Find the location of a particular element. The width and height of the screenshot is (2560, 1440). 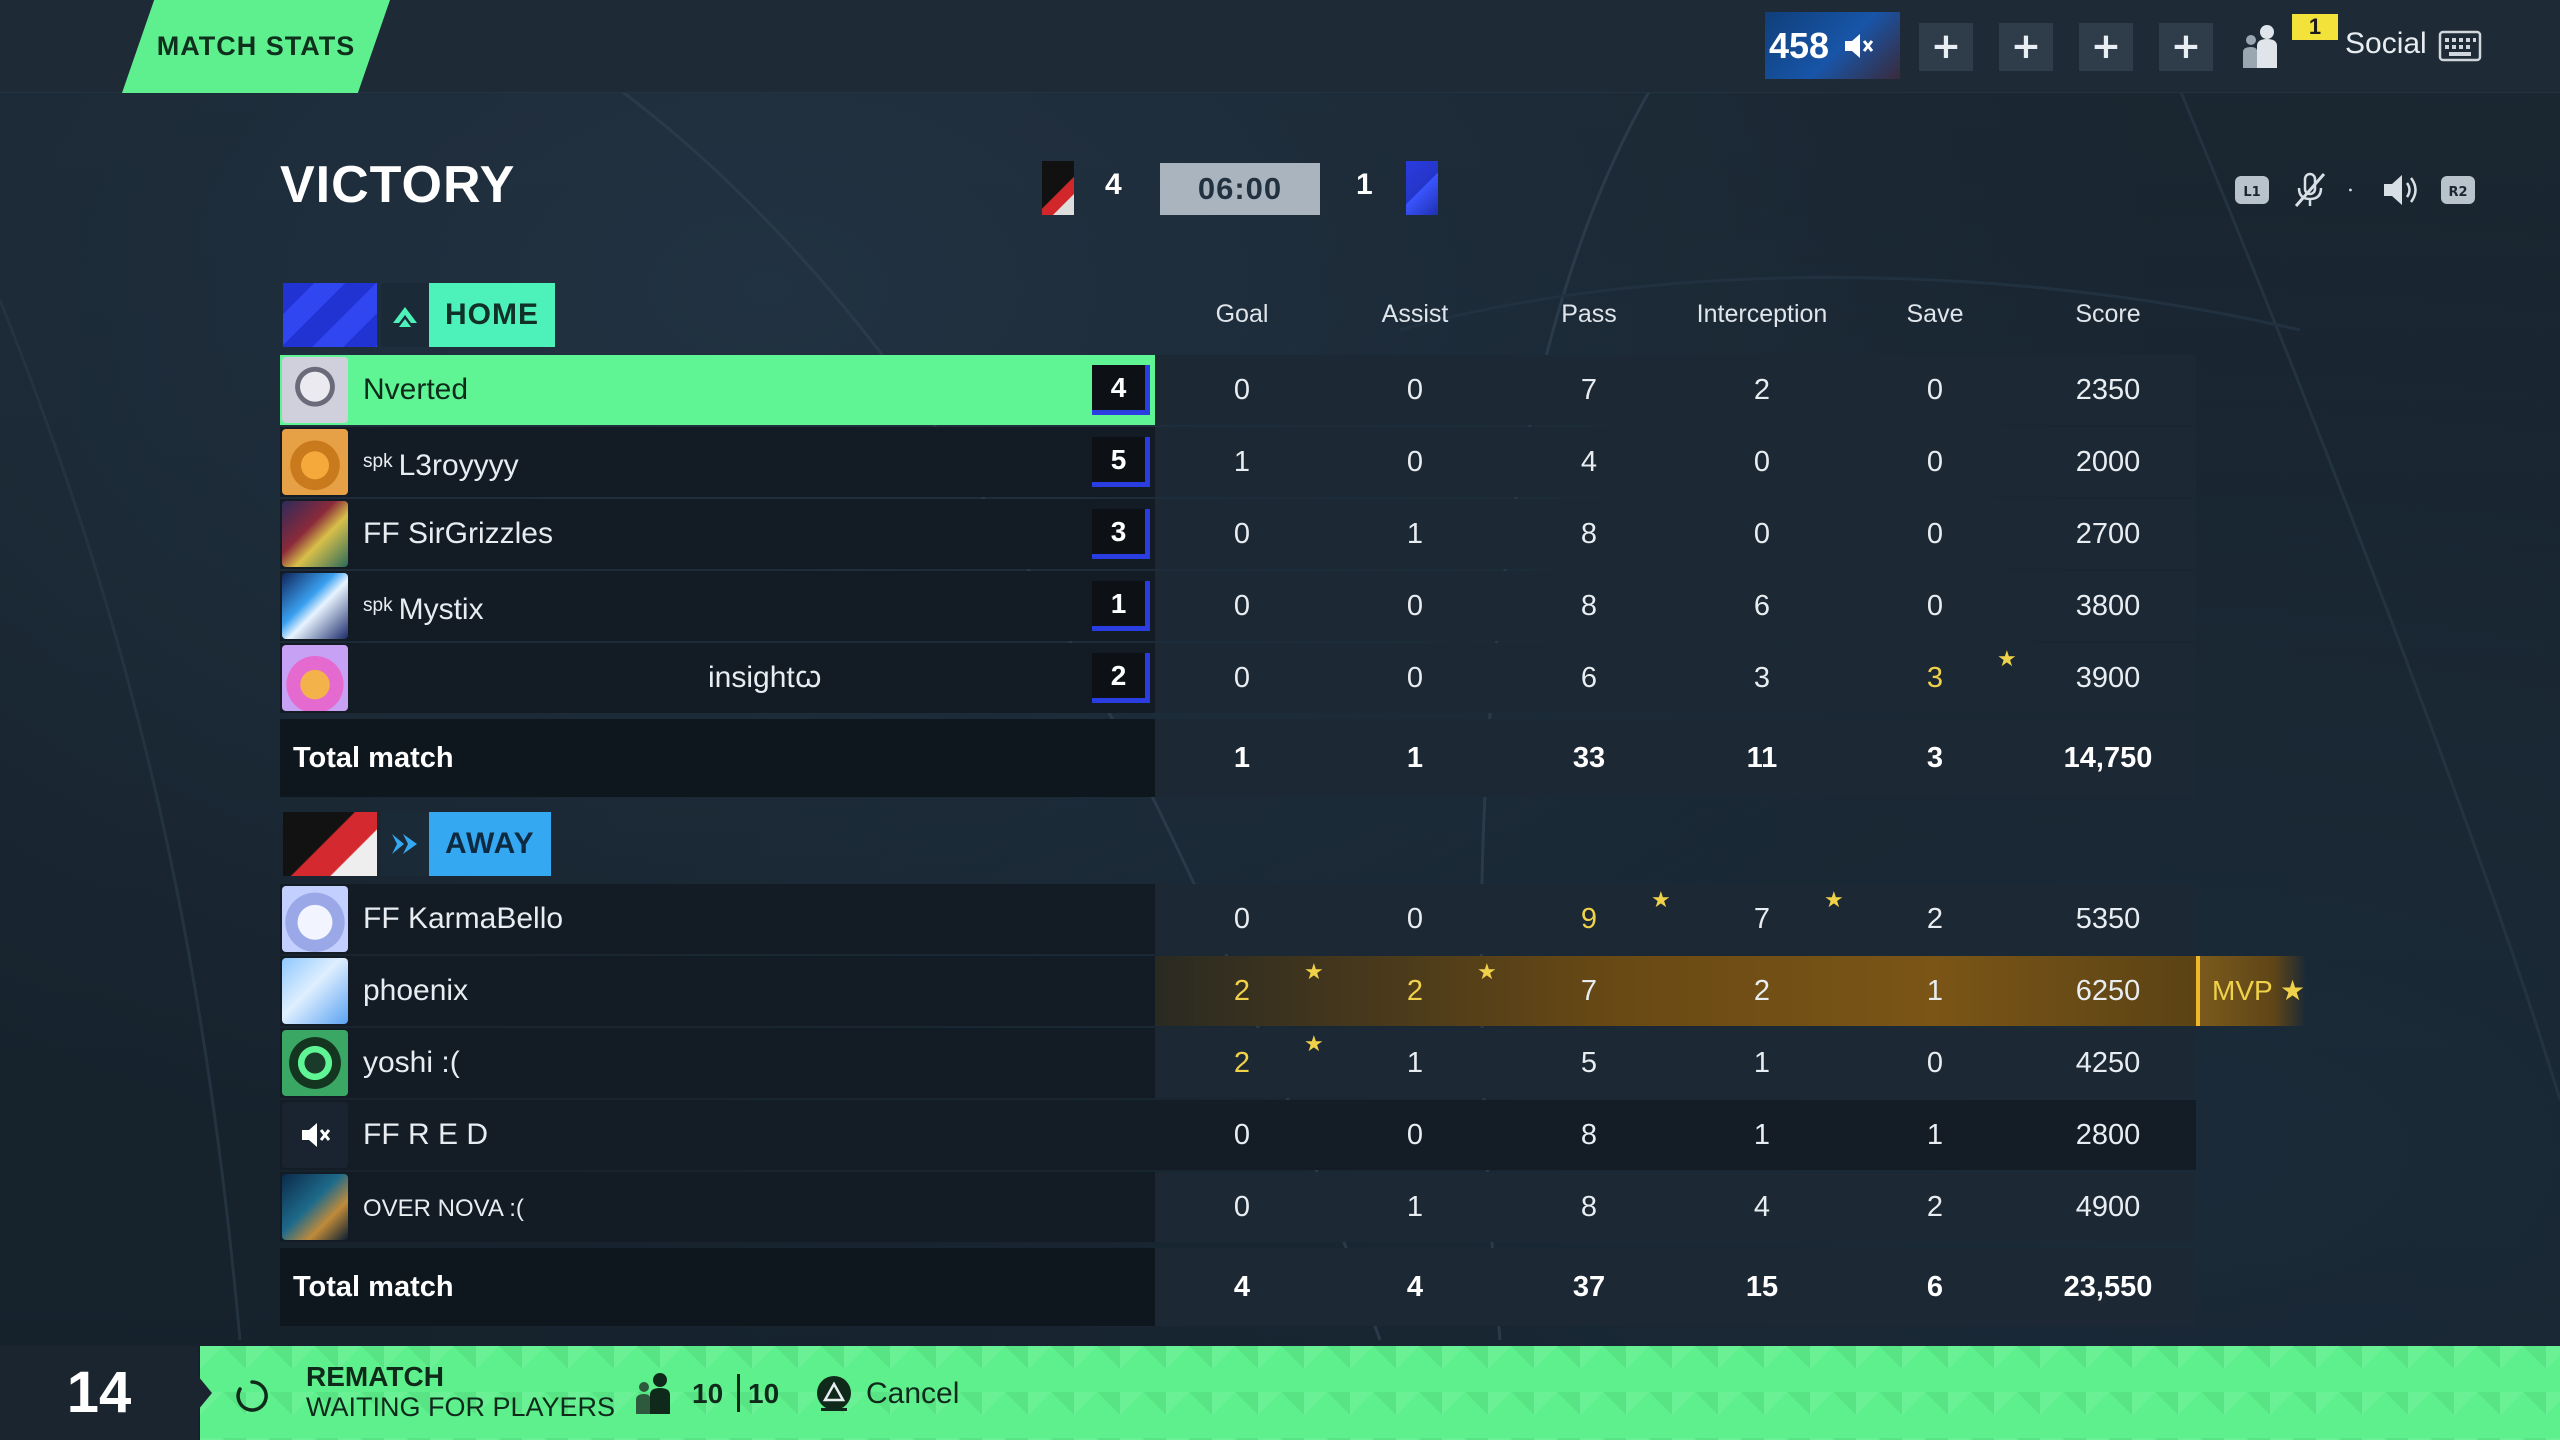

stat-score: 2350 is located at coordinates (2108, 390).